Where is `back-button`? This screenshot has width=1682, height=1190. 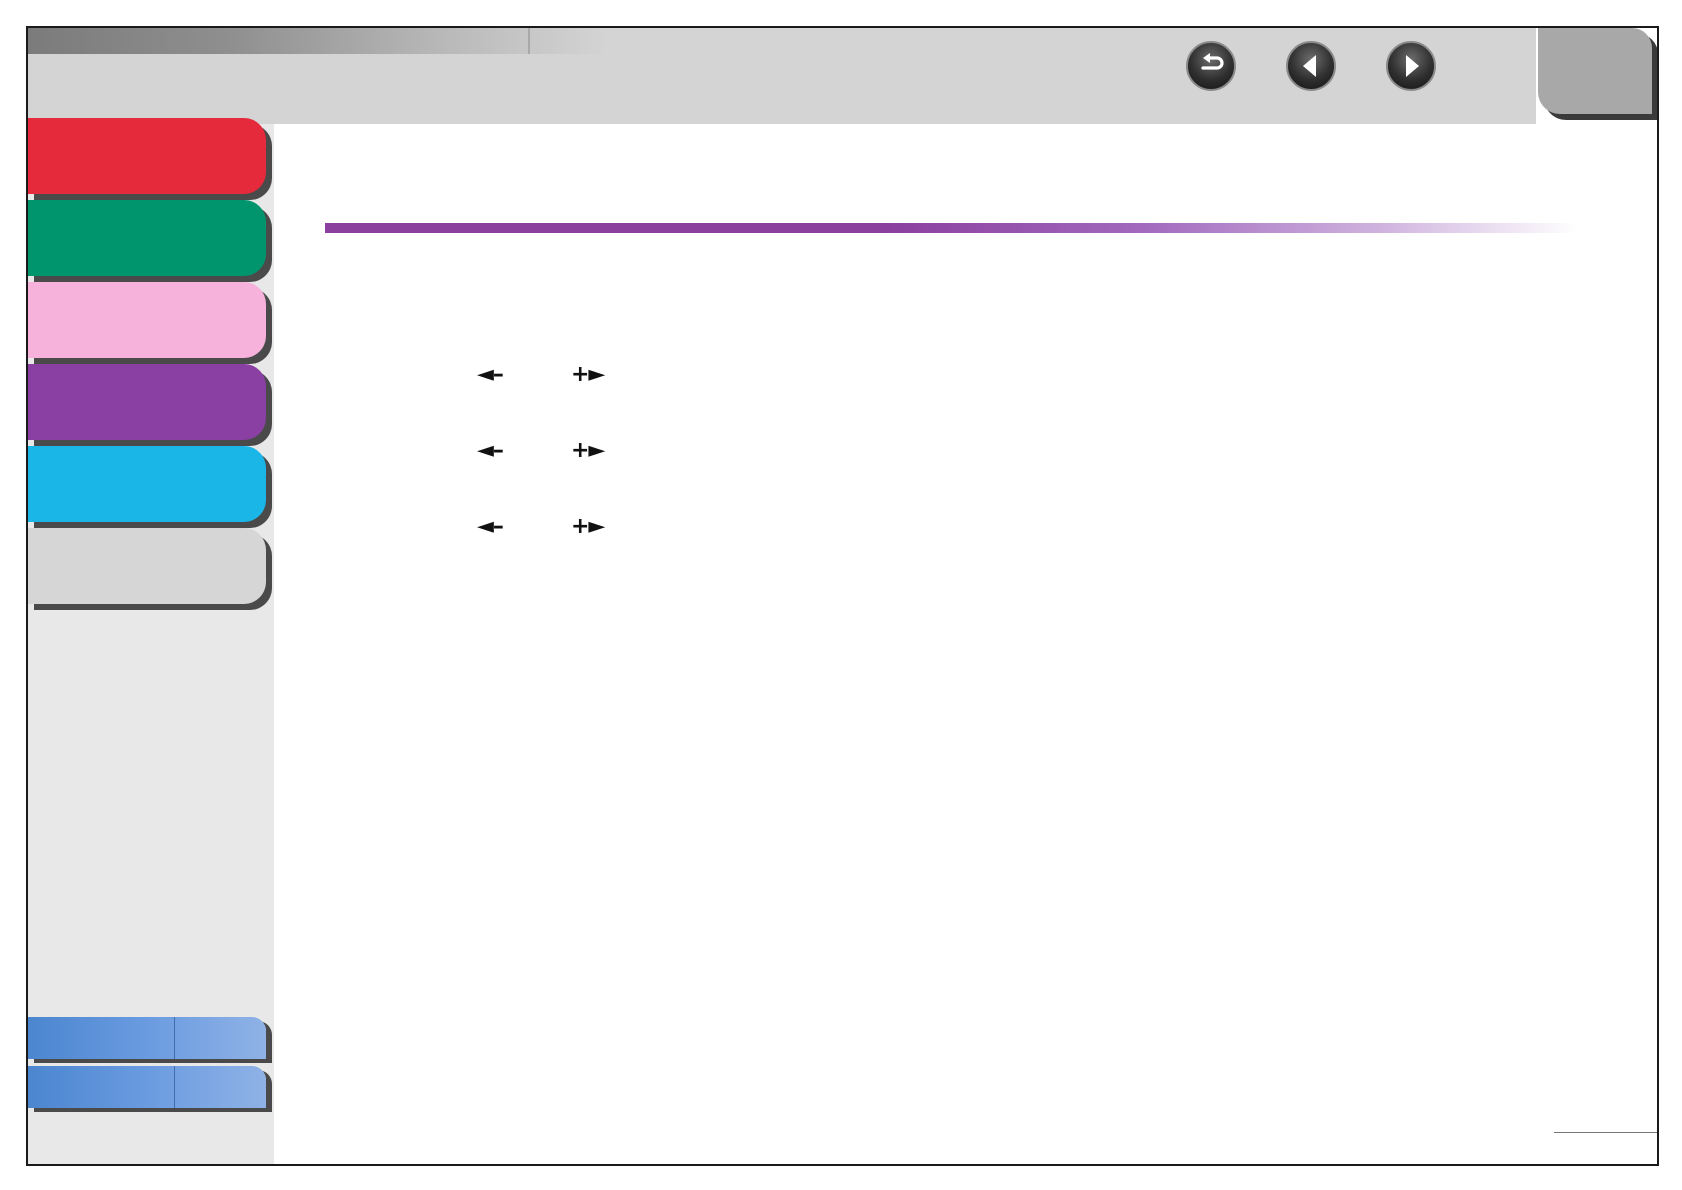
back-button is located at coordinates (1211, 66).